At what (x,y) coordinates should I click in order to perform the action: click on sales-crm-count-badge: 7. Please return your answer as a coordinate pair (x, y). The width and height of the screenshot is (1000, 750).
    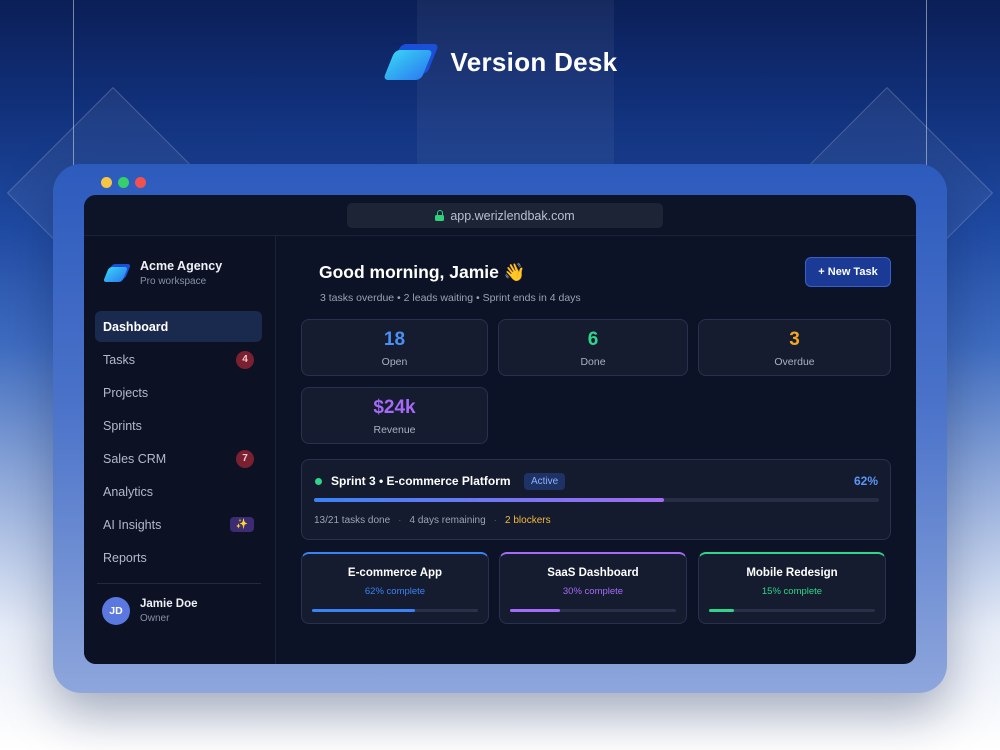
    Looking at the image, I should click on (245, 458).